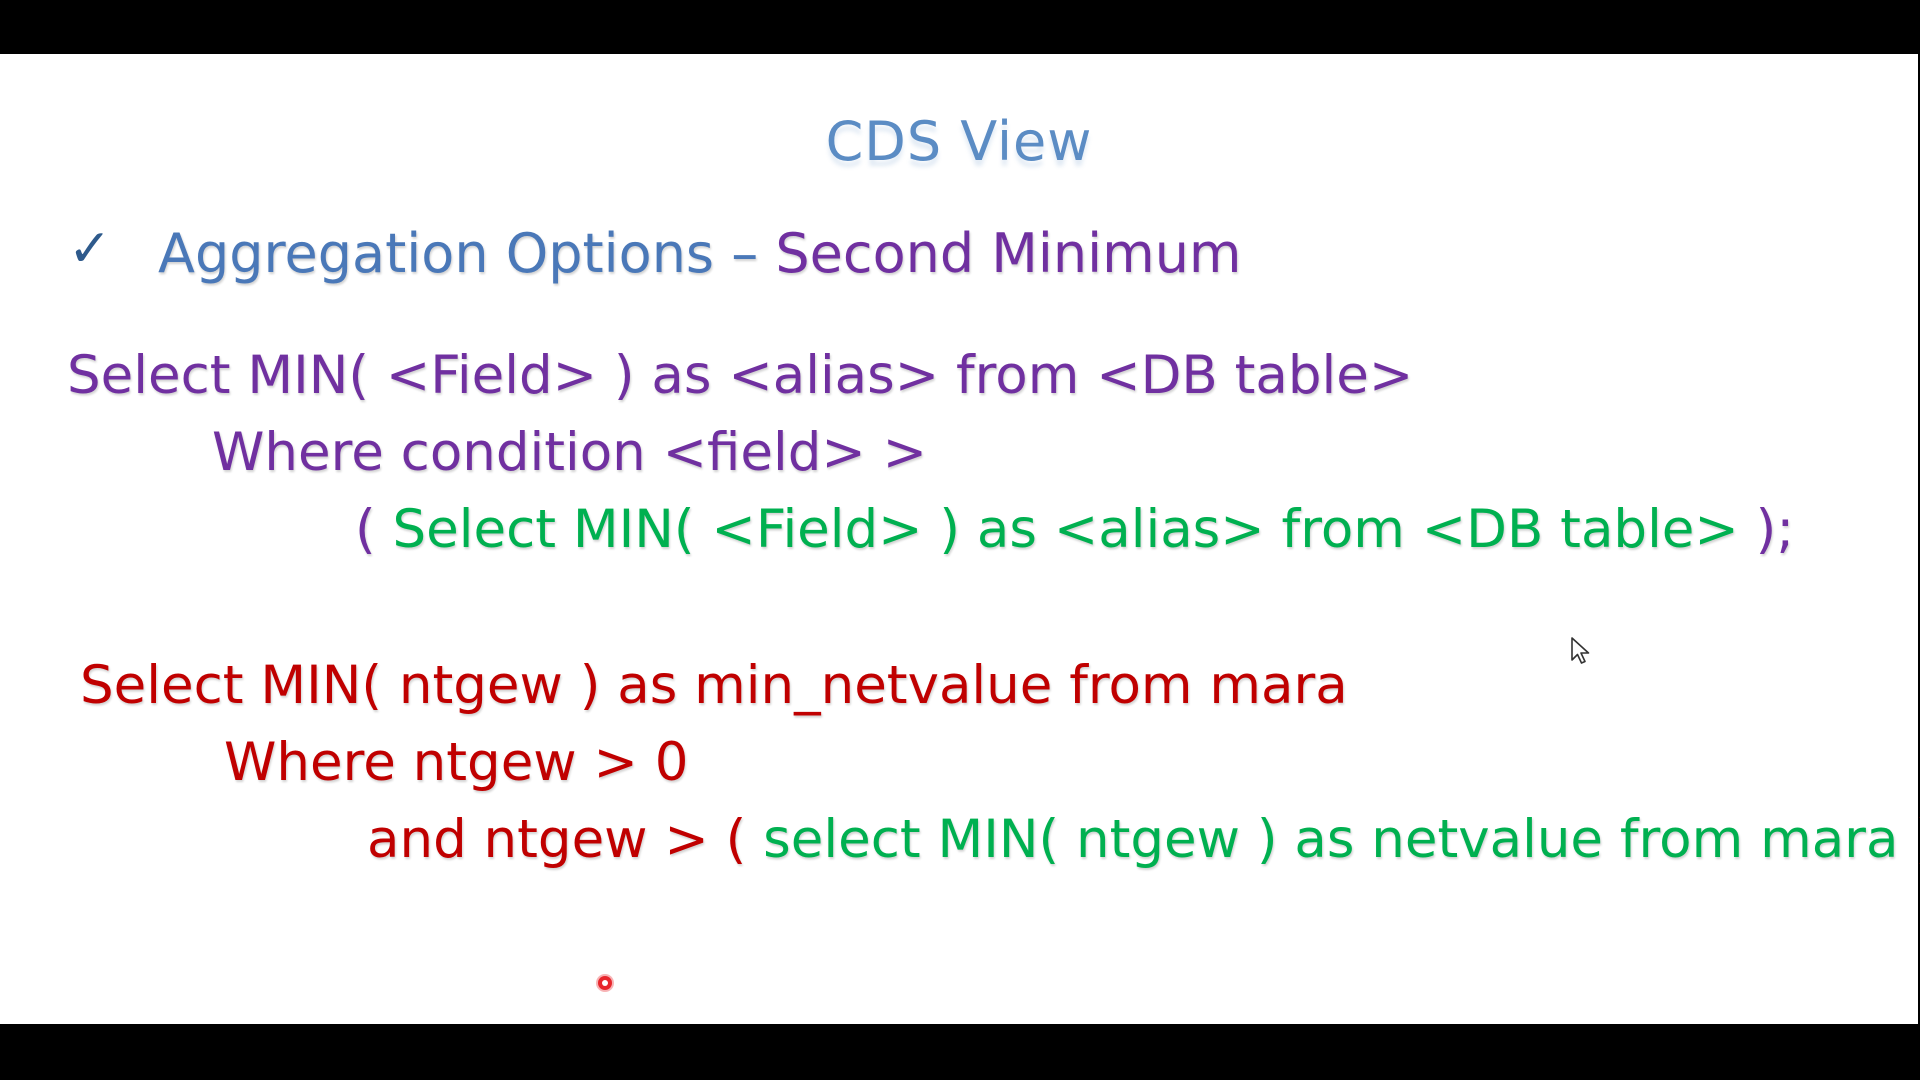  I want to click on syntax-line-2: Where condition <field> >, so click(570, 452).